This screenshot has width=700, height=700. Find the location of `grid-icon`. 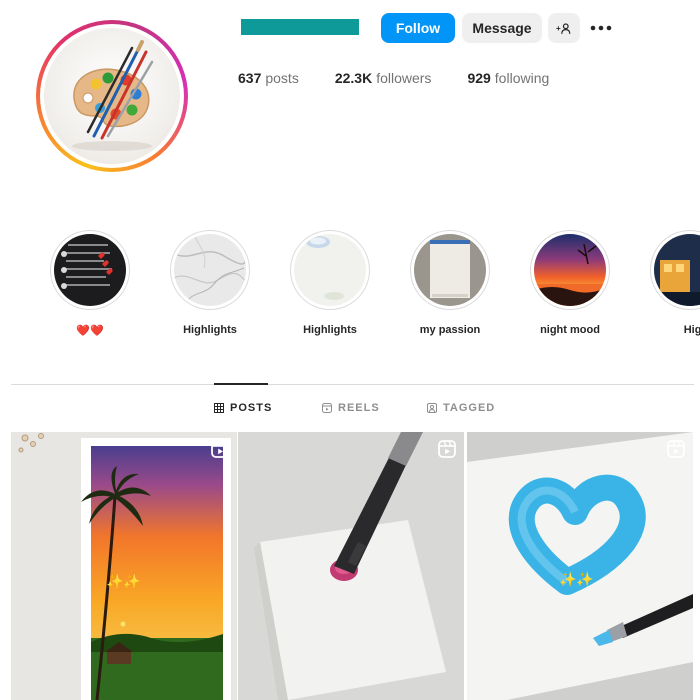

grid-icon is located at coordinates (219, 408).